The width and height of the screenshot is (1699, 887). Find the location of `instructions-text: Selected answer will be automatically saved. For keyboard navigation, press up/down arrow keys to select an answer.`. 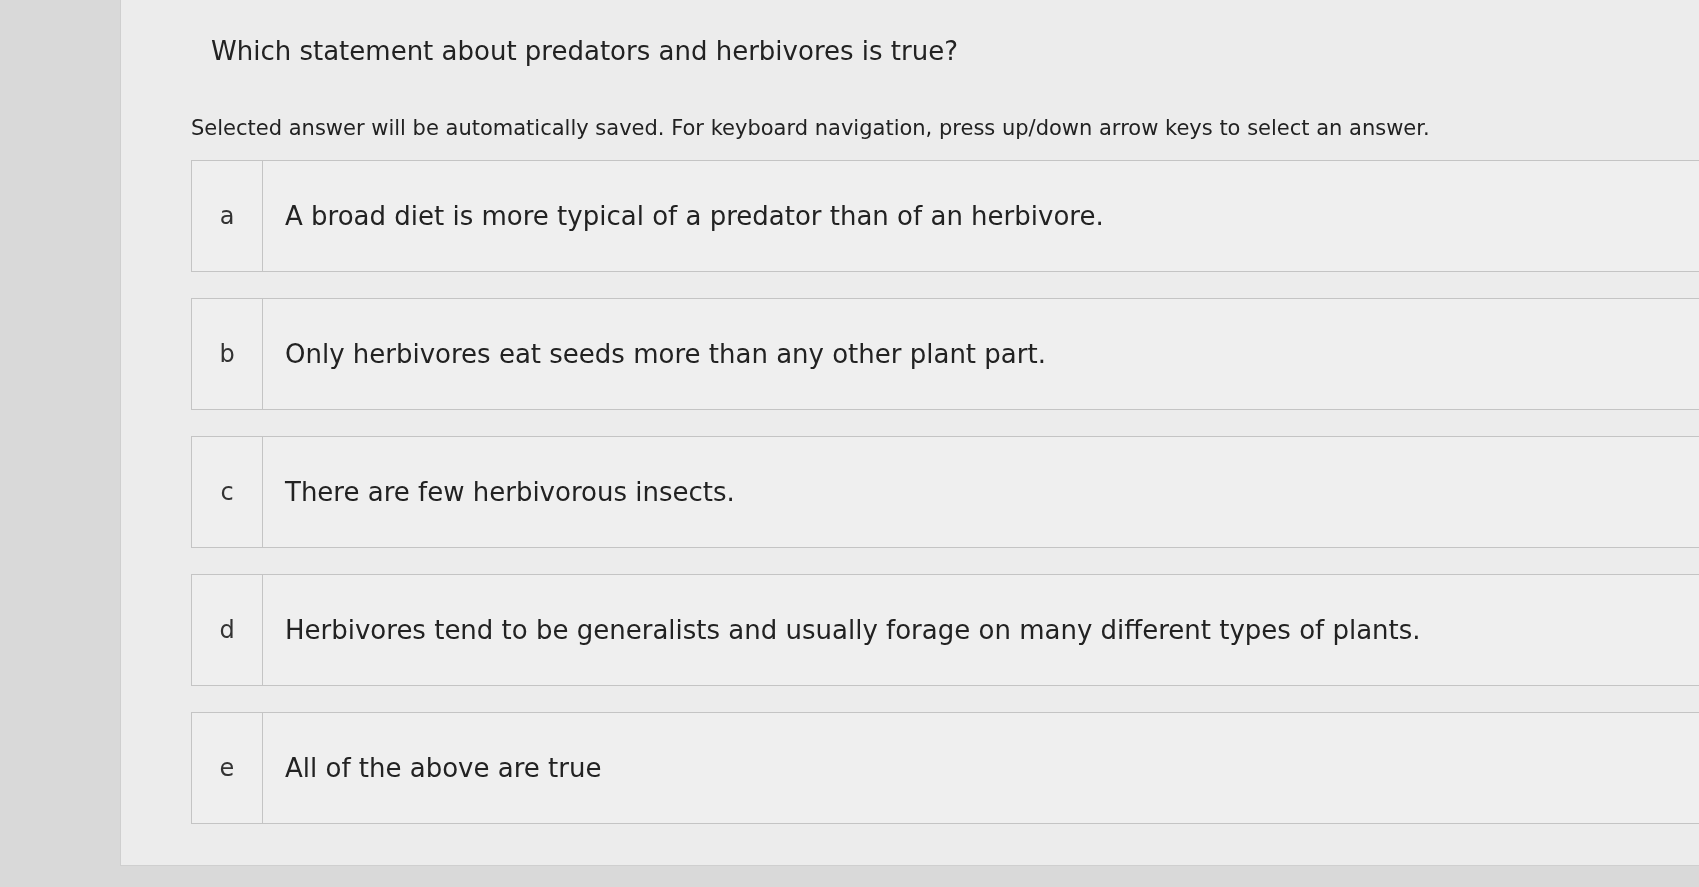

instructions-text: Selected answer will be automatically saved. For keyboard navigation, press up/down arrow keys to select an answer. is located at coordinates (810, 128).